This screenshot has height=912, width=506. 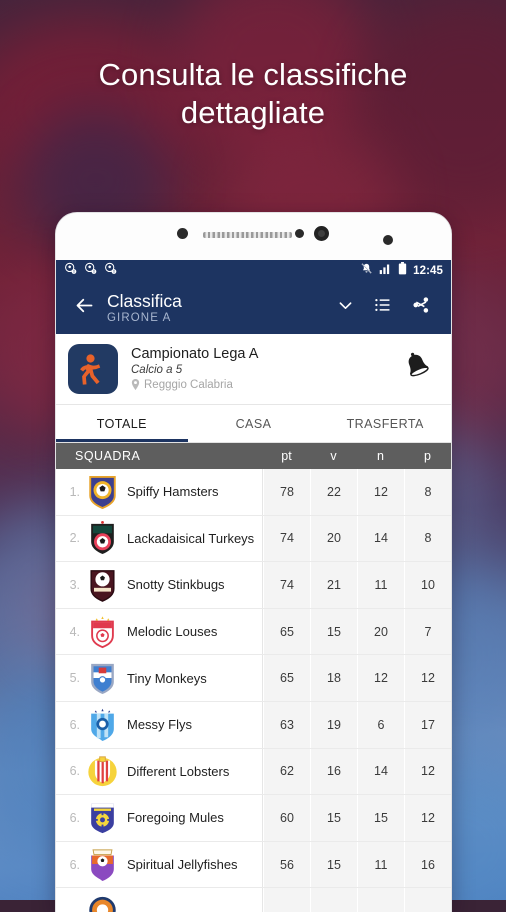 I want to click on front-camera-icon, so click(x=321, y=233).